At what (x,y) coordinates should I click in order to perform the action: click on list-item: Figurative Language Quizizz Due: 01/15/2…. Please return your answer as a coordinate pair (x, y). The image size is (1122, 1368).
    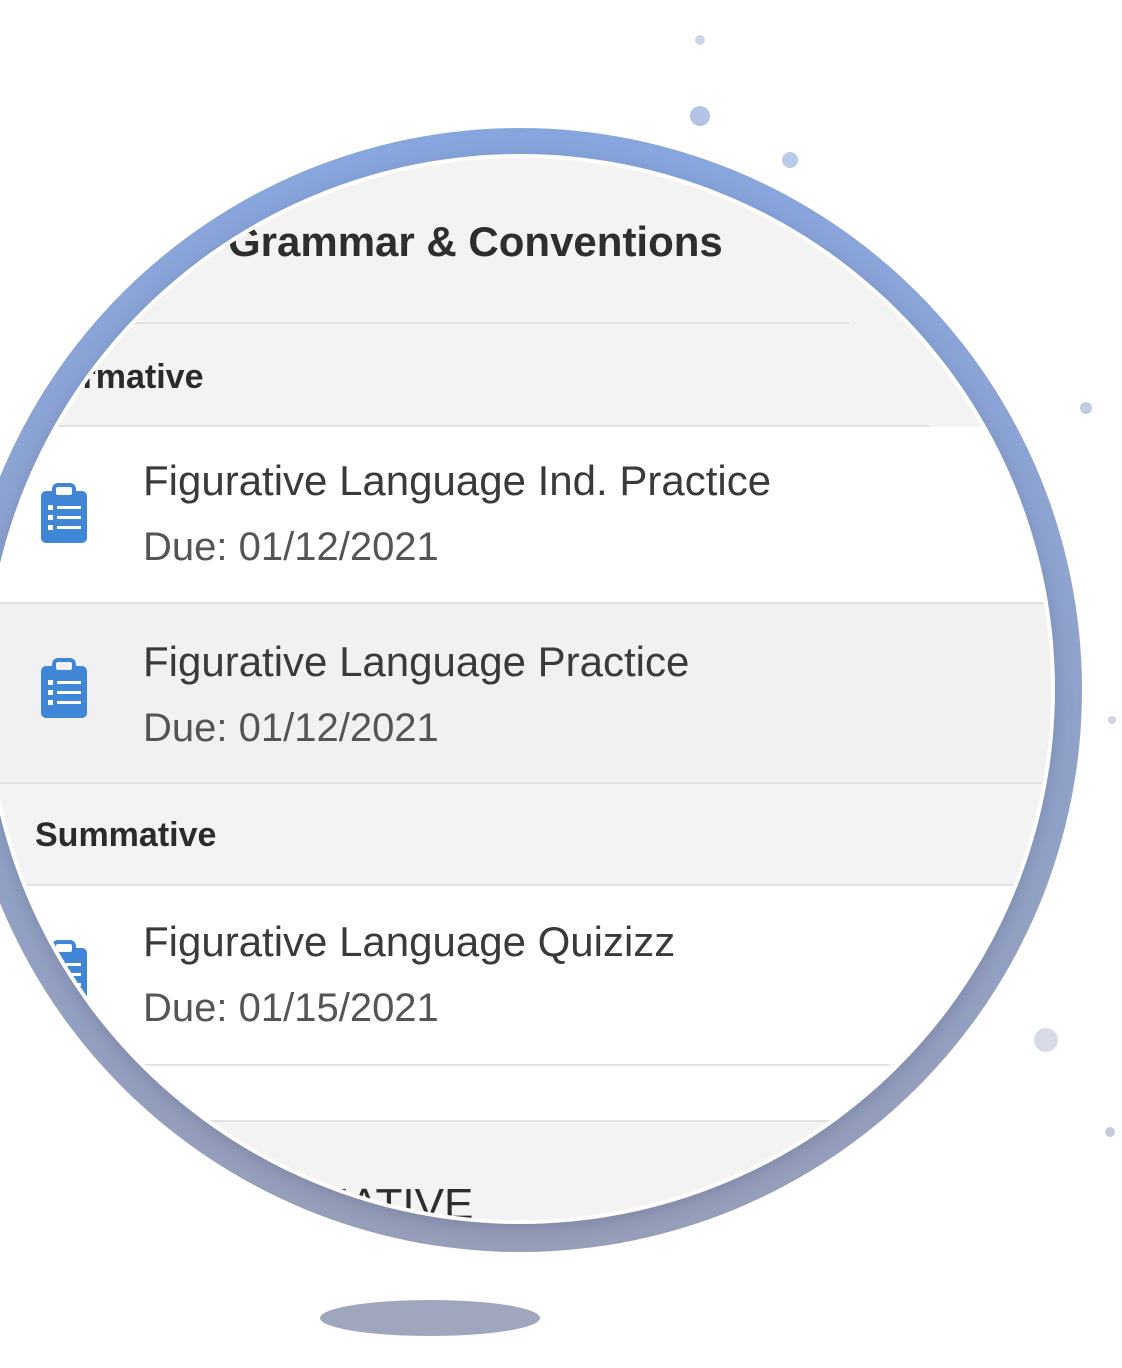
    Looking at the image, I should click on (525, 975).